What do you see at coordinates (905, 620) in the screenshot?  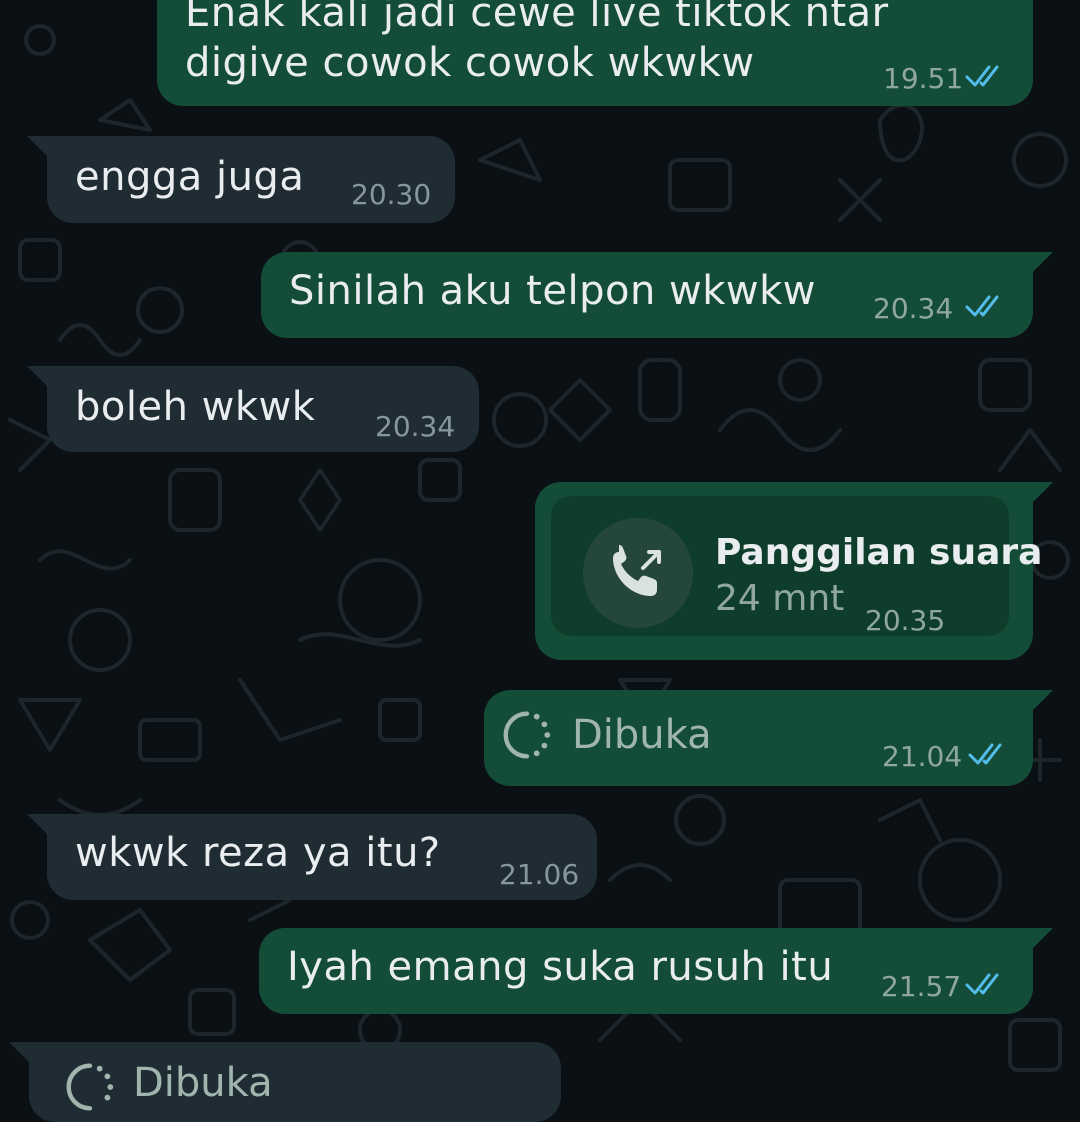 I see `message-time: 20.35` at bounding box center [905, 620].